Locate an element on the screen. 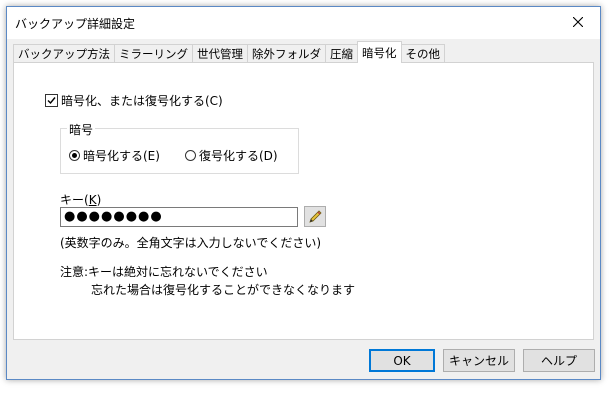 Image resolution: width=615 pixels, height=394 pixels. radio-decrypt: 復号化する(D) is located at coordinates (231, 155).